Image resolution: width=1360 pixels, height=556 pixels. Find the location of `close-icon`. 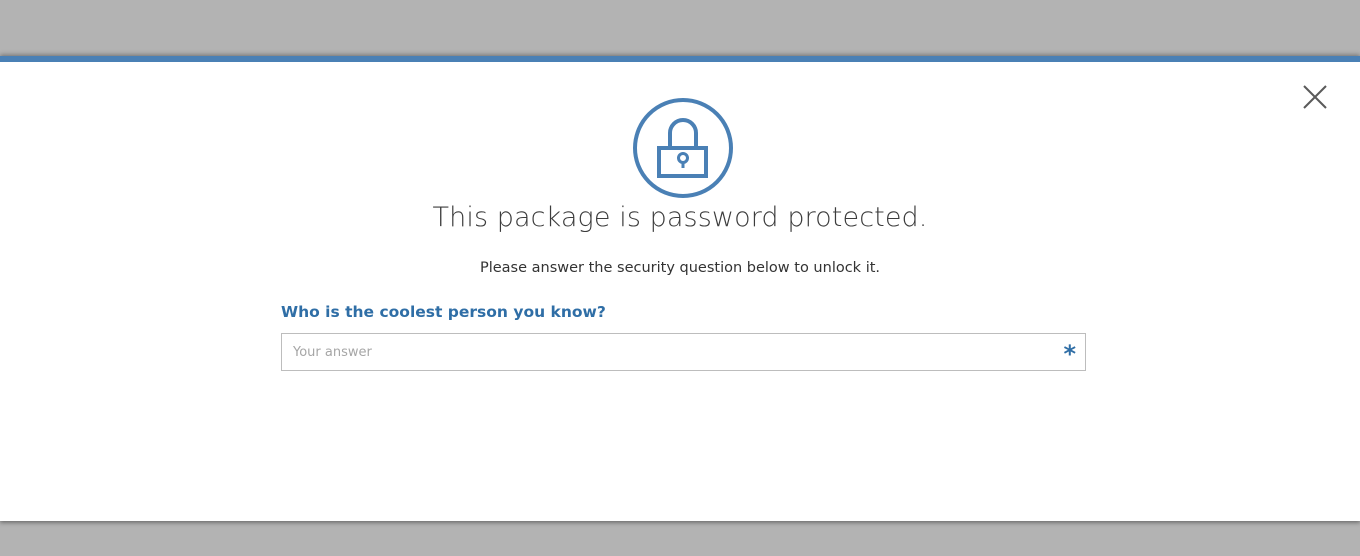

close-icon is located at coordinates (1315, 97).